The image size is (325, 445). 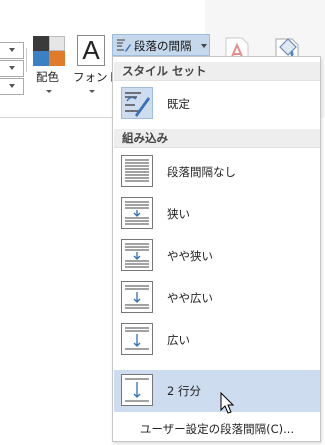 What do you see at coordinates (26, 60) in the screenshot?
I see `ribbon-divider` at bounding box center [26, 60].